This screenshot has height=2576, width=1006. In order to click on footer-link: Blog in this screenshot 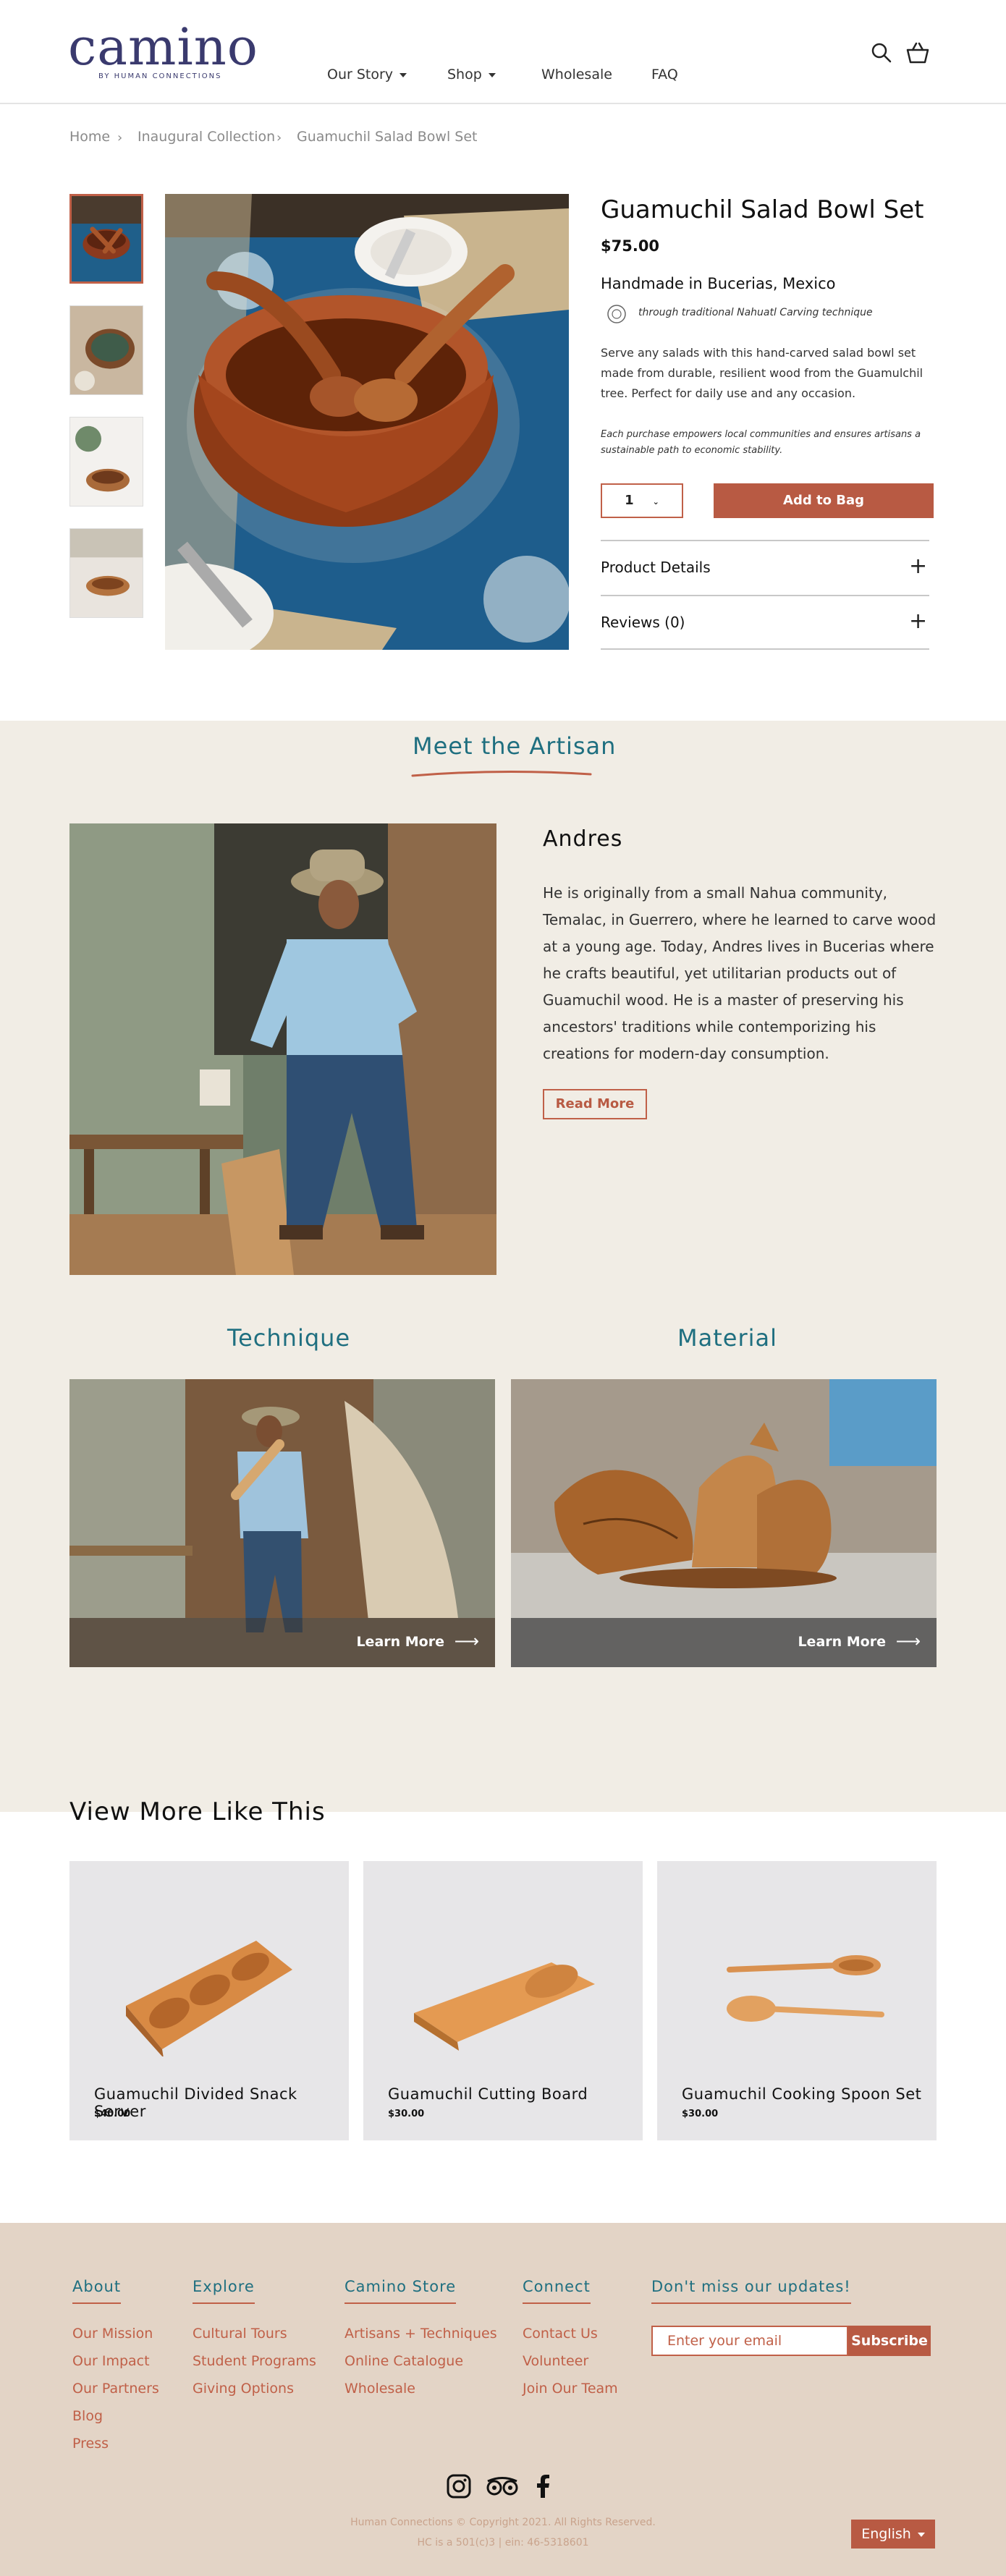, I will do `click(87, 2416)`.